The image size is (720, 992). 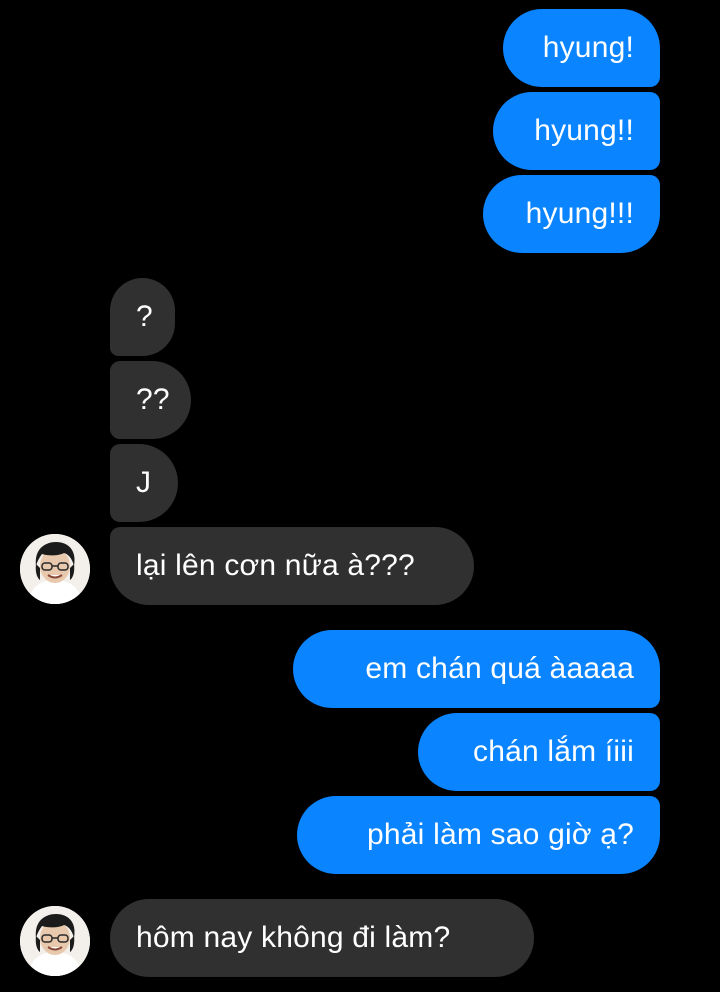 I want to click on received-message-bubble: ?, so click(x=142, y=317).